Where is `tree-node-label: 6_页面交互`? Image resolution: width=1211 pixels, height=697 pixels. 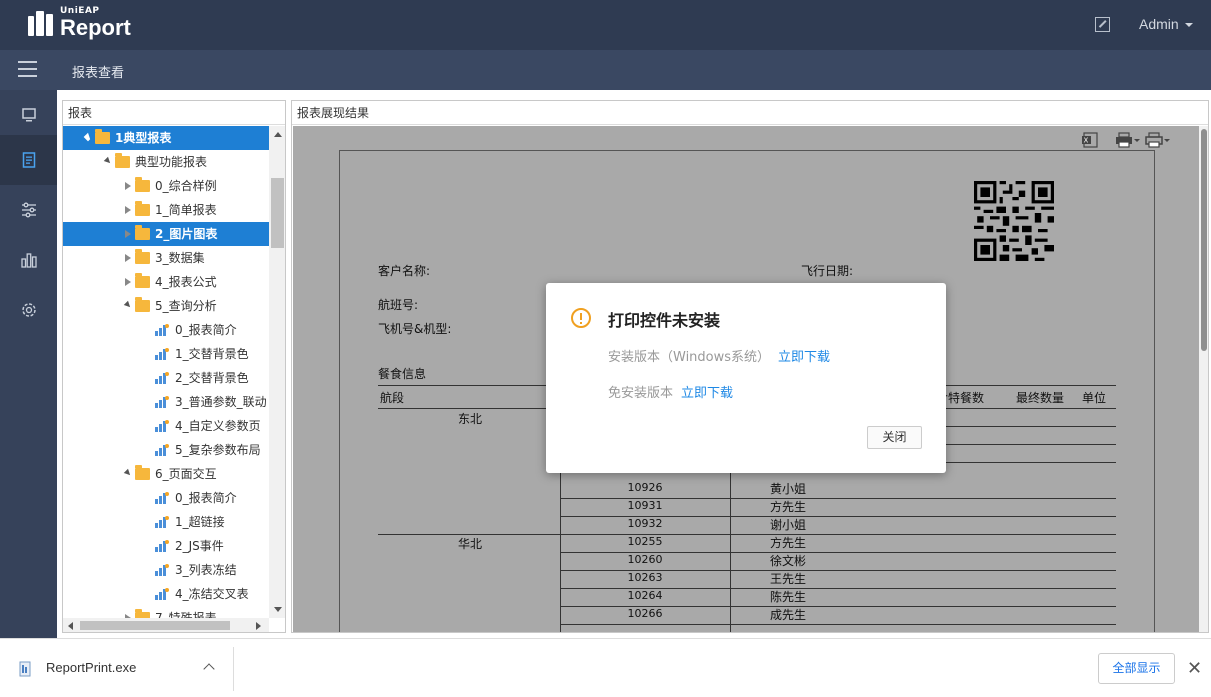
tree-node-label: 6_页面交互 is located at coordinates (186, 474).